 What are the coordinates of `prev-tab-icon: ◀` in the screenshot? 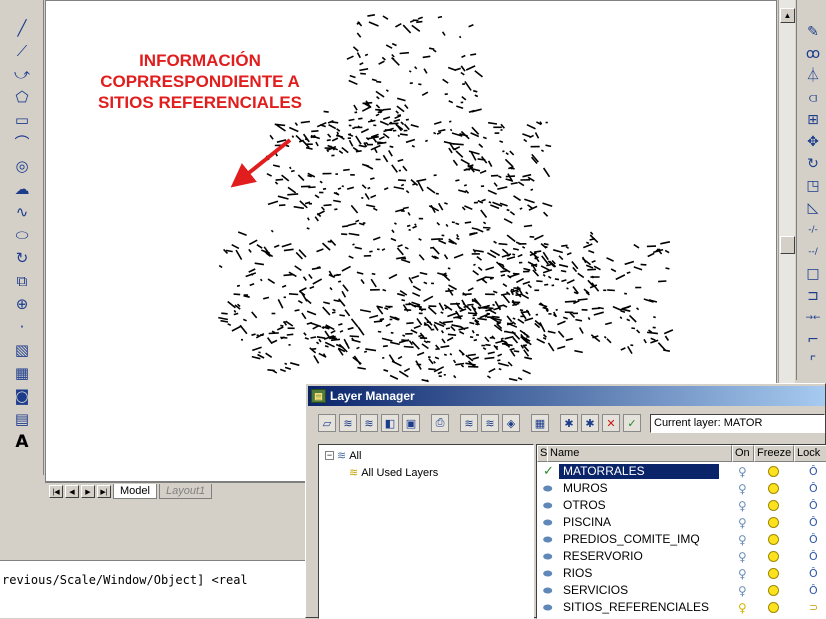 It's located at (72, 491).